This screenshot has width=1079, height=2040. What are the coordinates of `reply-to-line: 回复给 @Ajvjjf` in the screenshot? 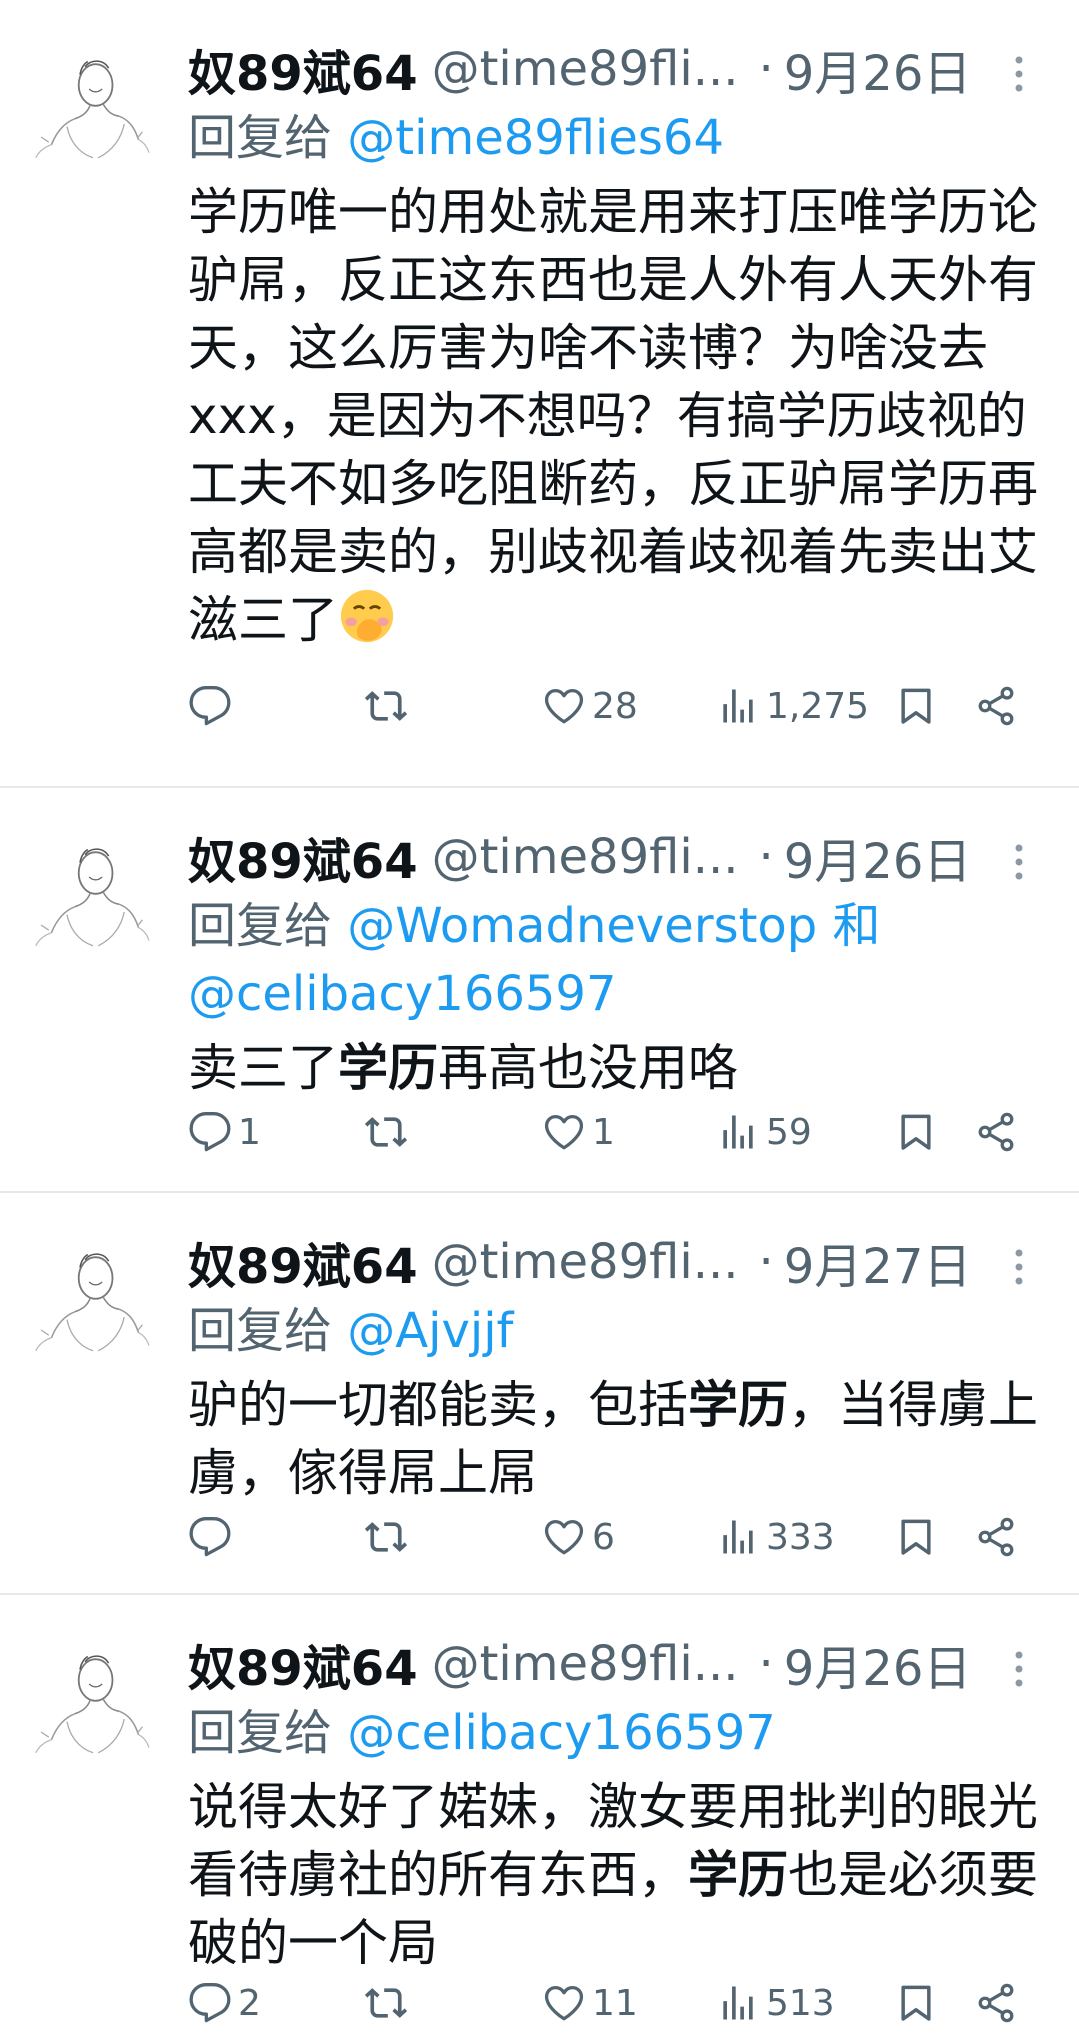 It's located at (618, 1331).